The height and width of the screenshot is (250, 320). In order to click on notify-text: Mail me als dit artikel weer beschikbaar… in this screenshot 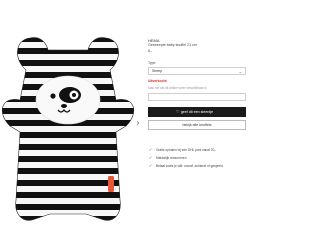, I will do `click(177, 88)`.